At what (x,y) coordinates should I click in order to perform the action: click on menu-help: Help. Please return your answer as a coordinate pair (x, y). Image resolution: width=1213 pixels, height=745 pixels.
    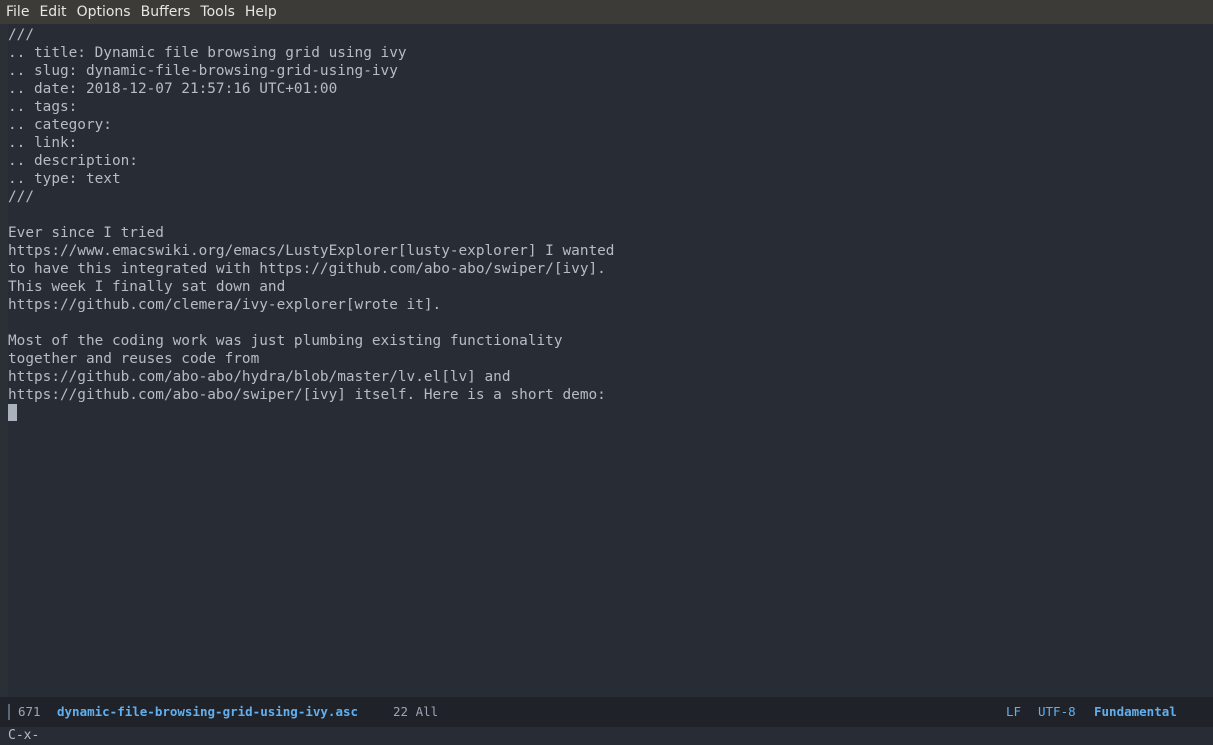
    Looking at the image, I should click on (261, 12).